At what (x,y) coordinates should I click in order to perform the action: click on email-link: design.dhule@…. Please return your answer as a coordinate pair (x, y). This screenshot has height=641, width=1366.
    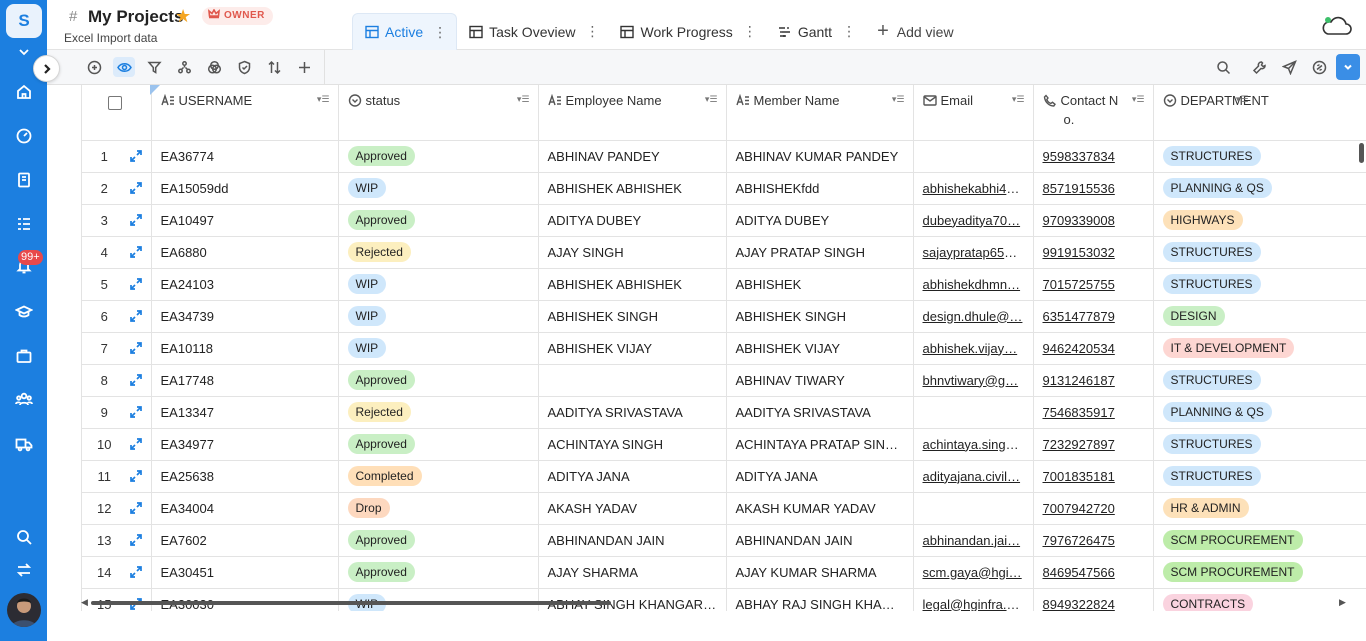
    Looking at the image, I should click on (973, 316).